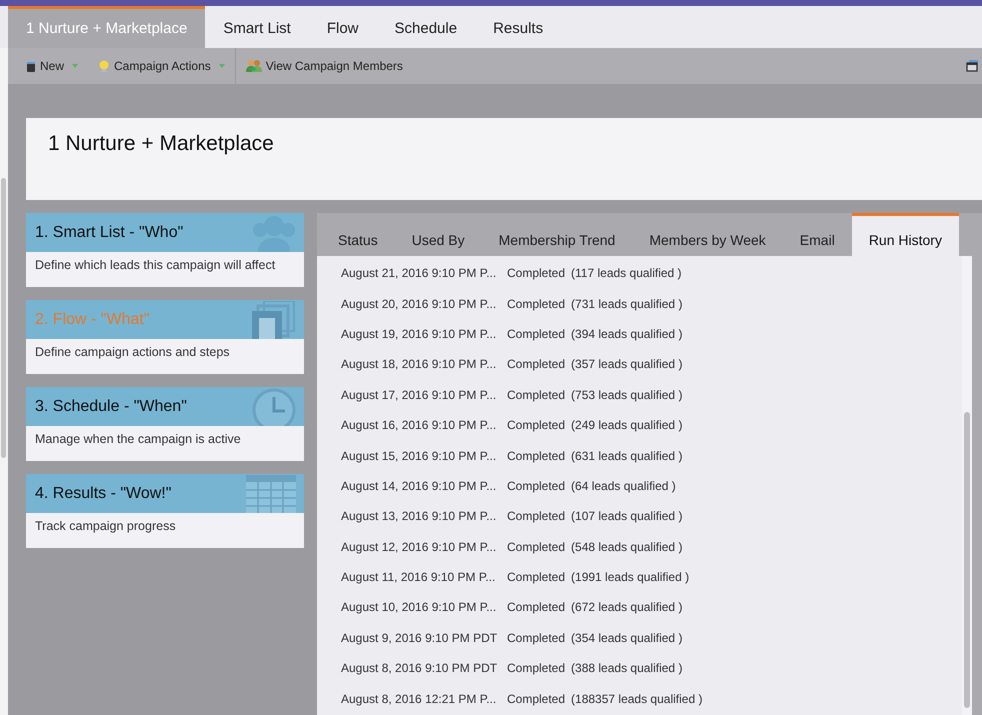 The width and height of the screenshot is (982, 715). Describe the element at coordinates (161, 66) in the screenshot. I see `toolbar-button: Campaign Actions` at that location.